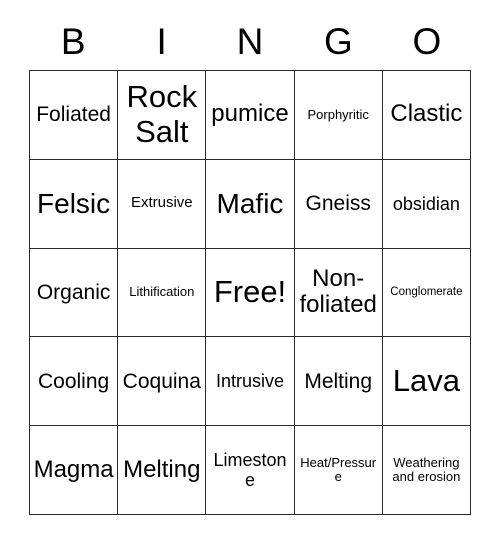  I want to click on bingo-cell-label: Limestone, so click(250, 470).